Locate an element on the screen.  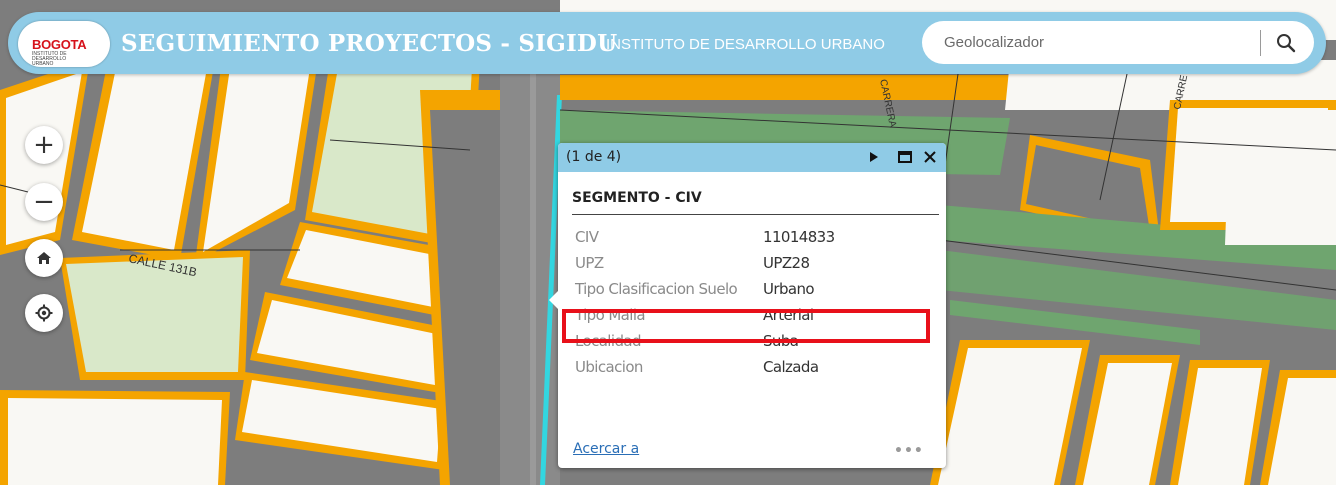
search-icon is located at coordinates (1286, 43).